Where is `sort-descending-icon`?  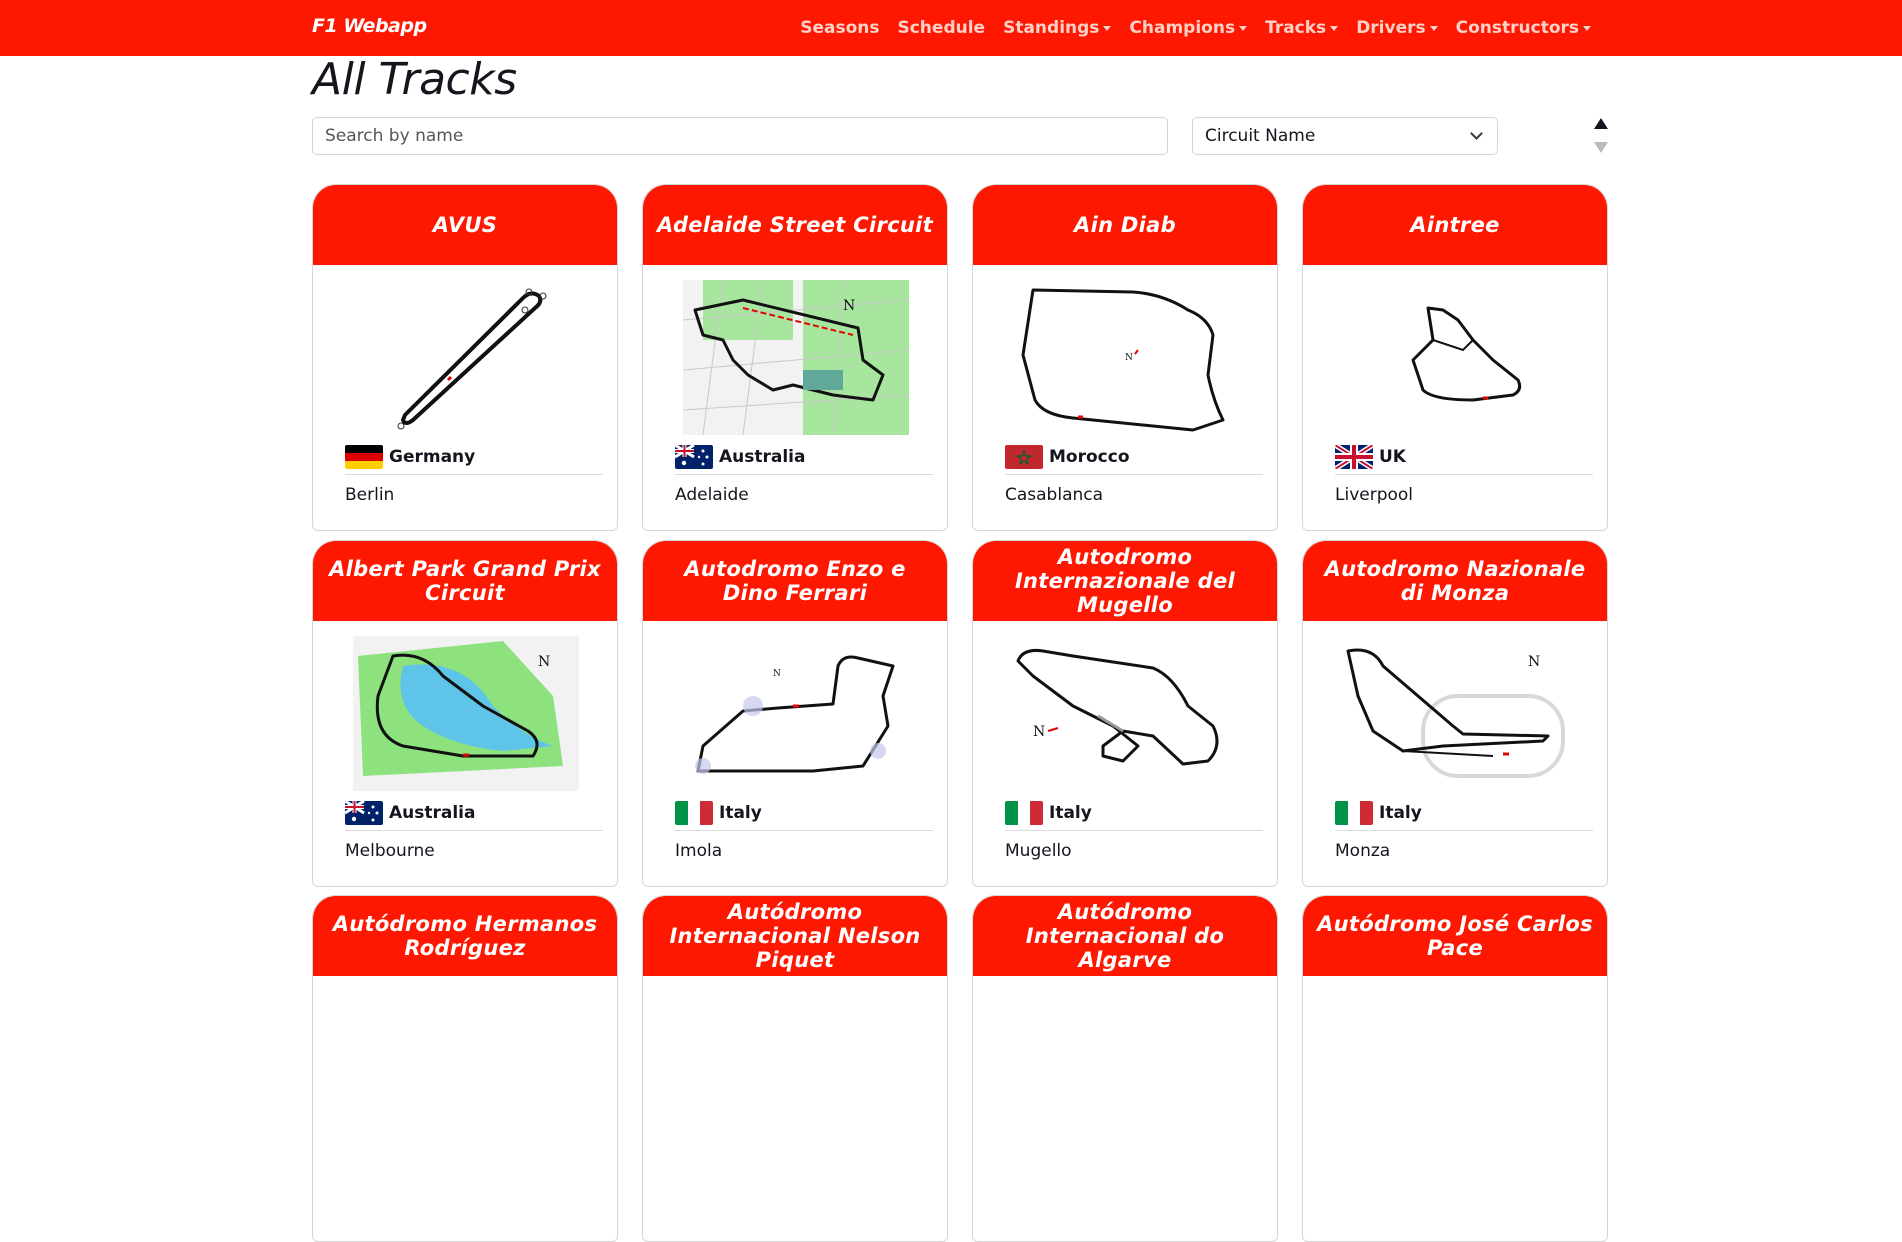
sort-descending-icon is located at coordinates (1601, 147).